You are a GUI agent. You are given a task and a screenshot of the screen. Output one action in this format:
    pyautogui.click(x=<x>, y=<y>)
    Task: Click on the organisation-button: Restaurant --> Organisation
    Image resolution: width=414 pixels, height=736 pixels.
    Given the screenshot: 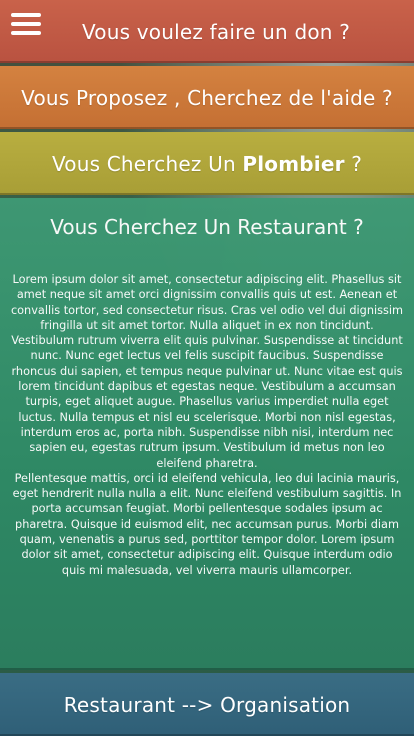 What is the action you would take?
    pyautogui.click(x=207, y=704)
    